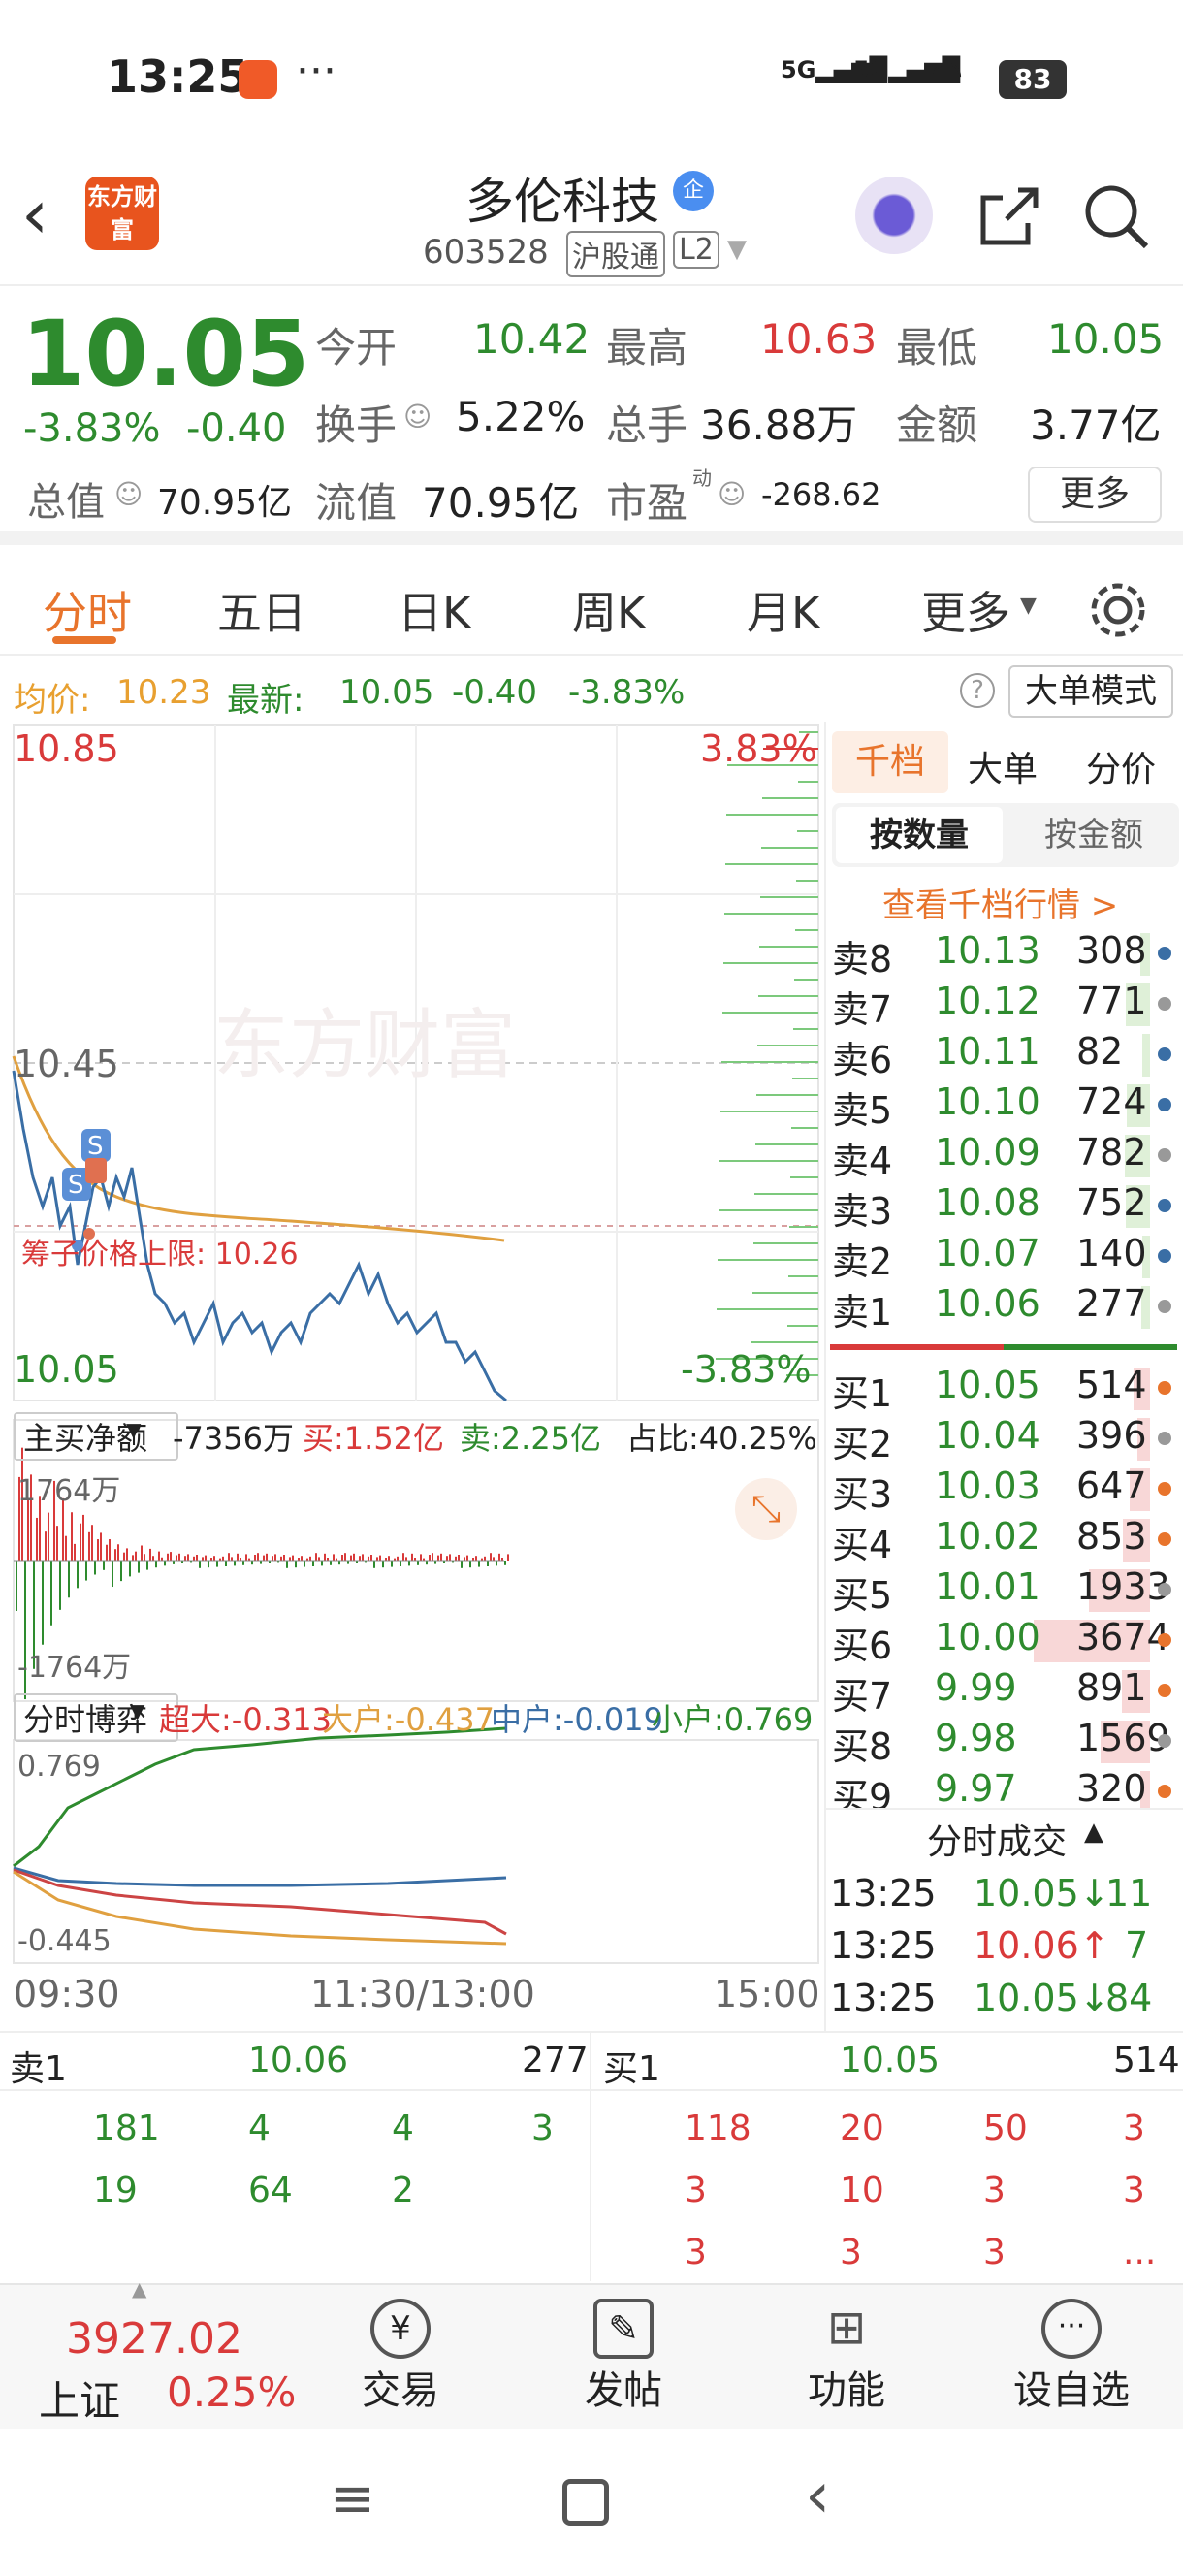  Describe the element at coordinates (1095, 495) in the screenshot. I see `more-button: 更多` at that location.